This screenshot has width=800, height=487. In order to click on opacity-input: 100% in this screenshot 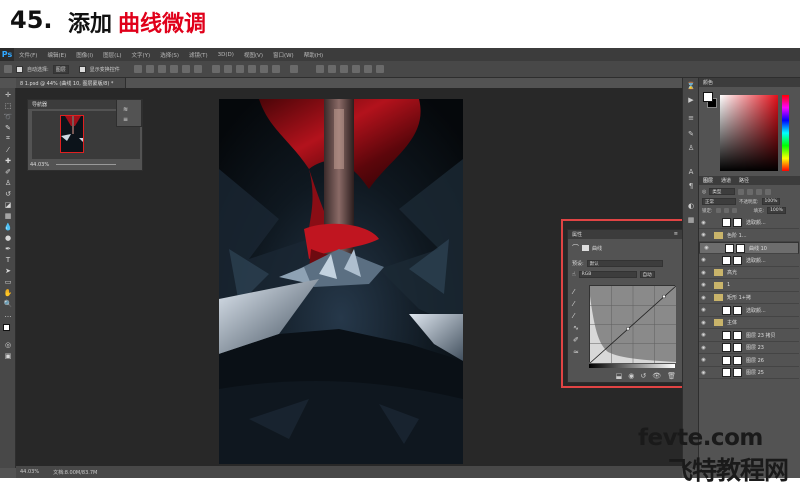, I will do `click(771, 201)`.